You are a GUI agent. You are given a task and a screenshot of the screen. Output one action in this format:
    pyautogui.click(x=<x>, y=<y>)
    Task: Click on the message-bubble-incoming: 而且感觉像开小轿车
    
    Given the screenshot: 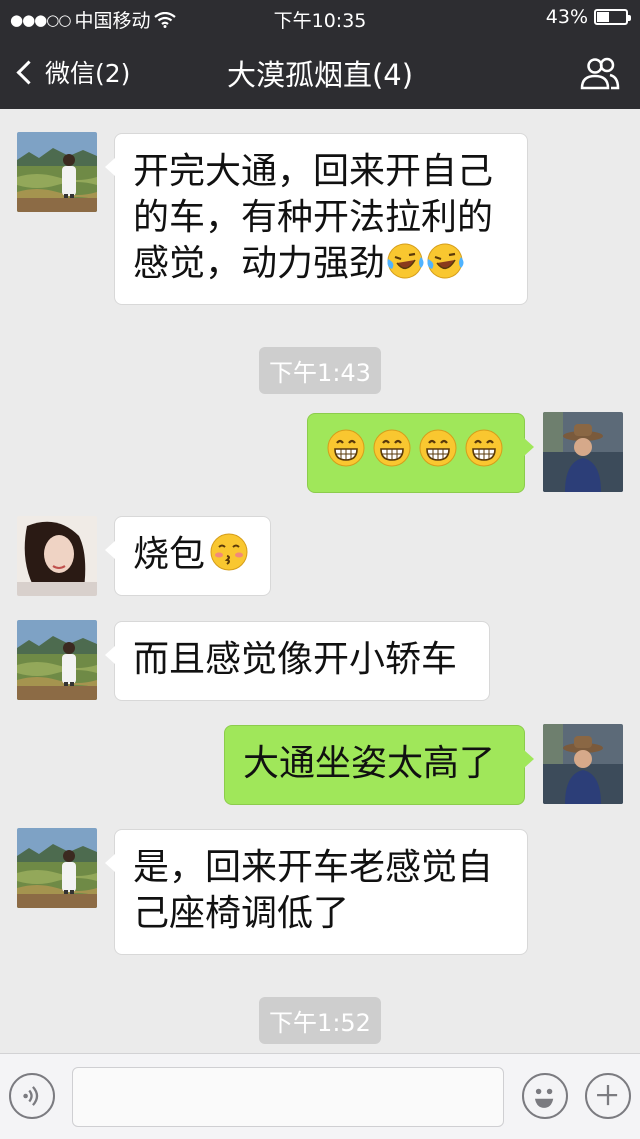 What is the action you would take?
    pyautogui.click(x=297, y=661)
    